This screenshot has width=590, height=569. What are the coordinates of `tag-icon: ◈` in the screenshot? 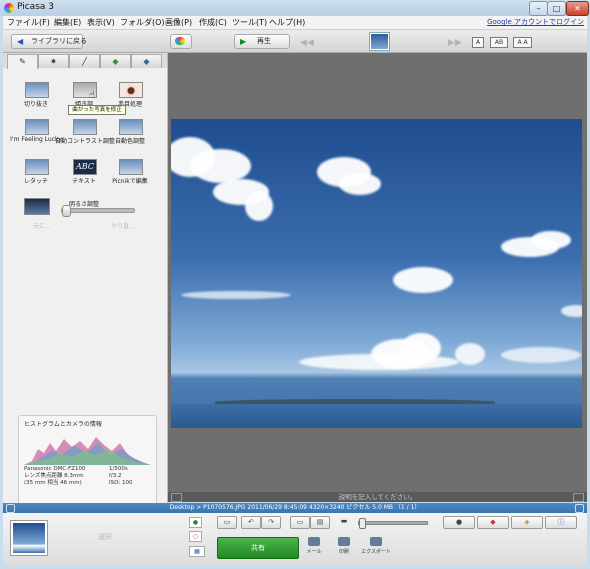 It's located at (527, 522).